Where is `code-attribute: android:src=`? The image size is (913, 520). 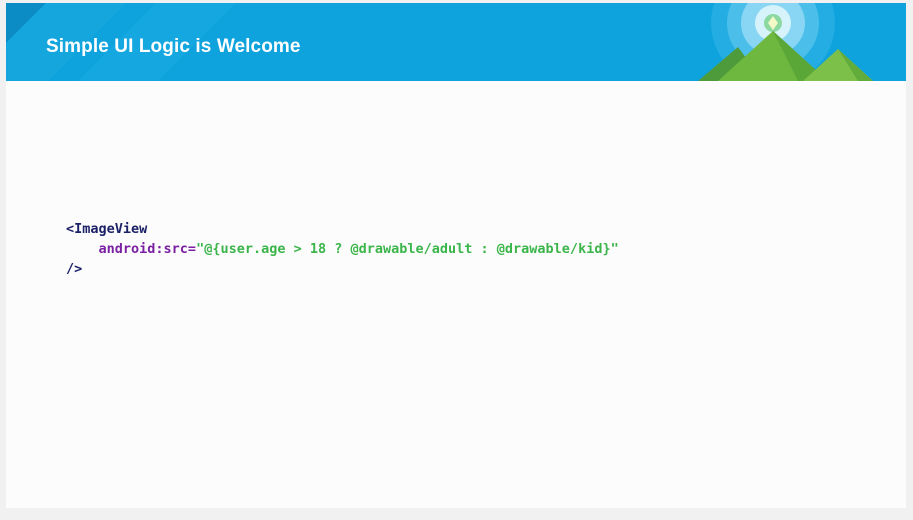 code-attribute: android:src= is located at coordinates (147, 249).